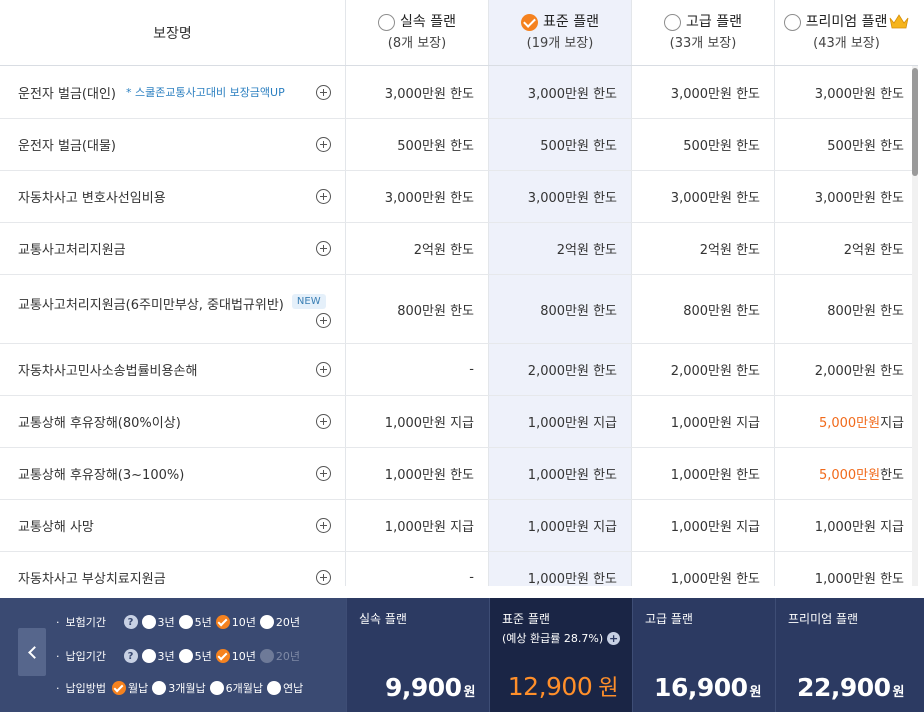 The height and width of the screenshot is (712, 924). Describe the element at coordinates (417, 569) in the screenshot. I see `coverage-value: -` at that location.